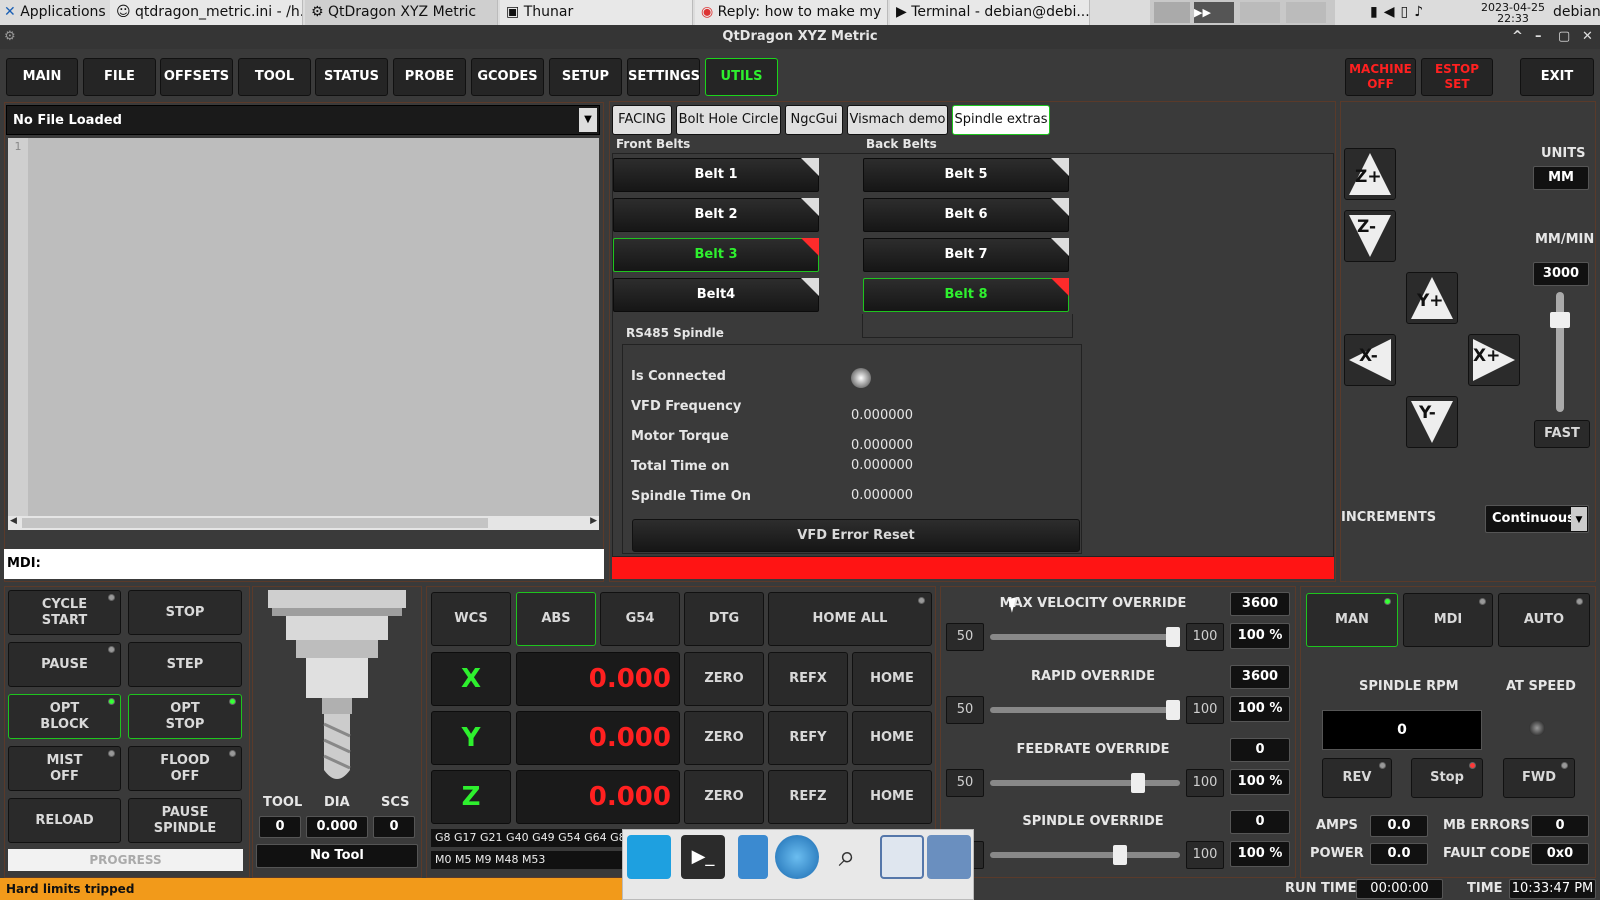  What do you see at coordinates (640, 619) in the screenshot?
I see `g54-button: G54` at bounding box center [640, 619].